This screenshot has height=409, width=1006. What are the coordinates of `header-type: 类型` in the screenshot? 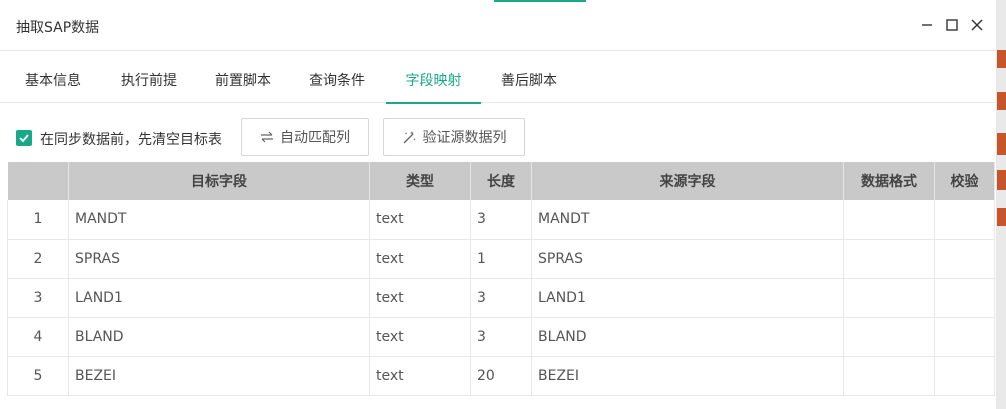 It's located at (420, 181).